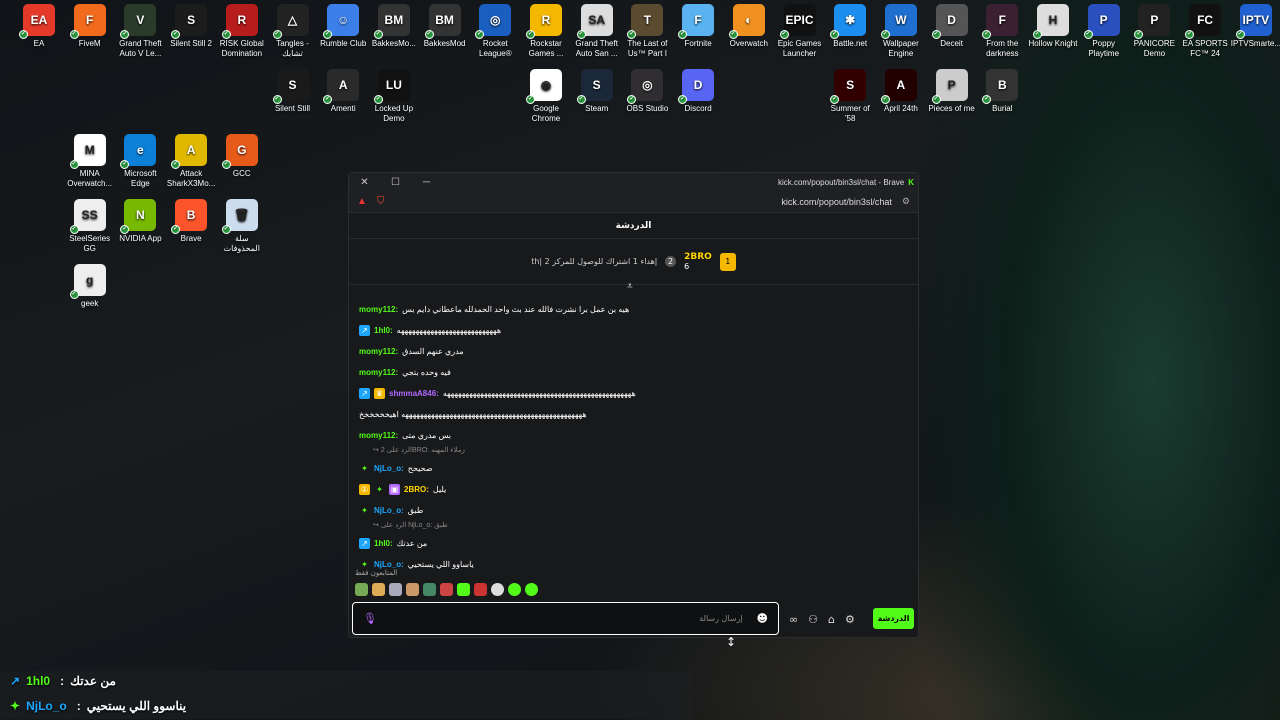  Describe the element at coordinates (364, 182) in the screenshot. I see `close-button: ✕` at that location.